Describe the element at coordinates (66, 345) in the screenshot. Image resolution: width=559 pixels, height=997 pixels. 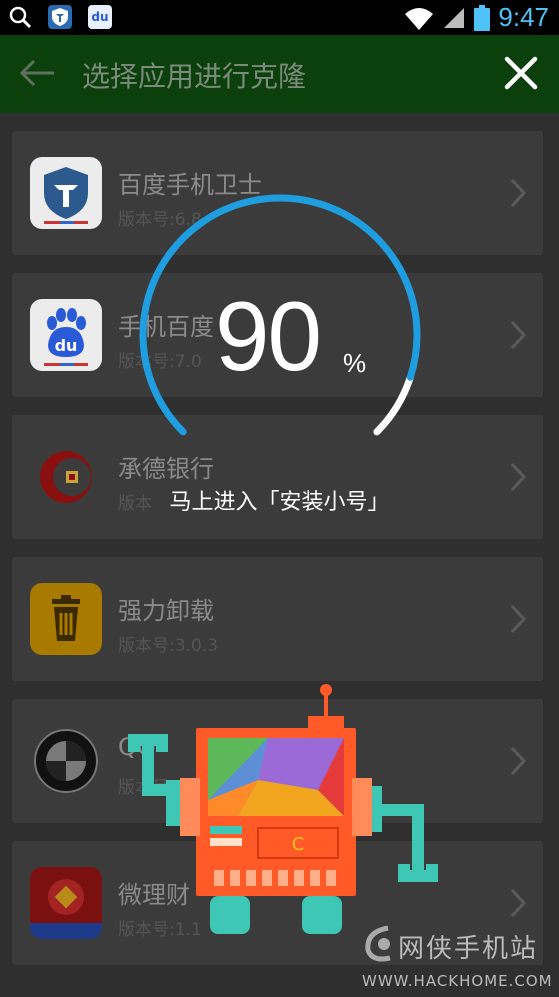
I see `svg-text: du` at that location.